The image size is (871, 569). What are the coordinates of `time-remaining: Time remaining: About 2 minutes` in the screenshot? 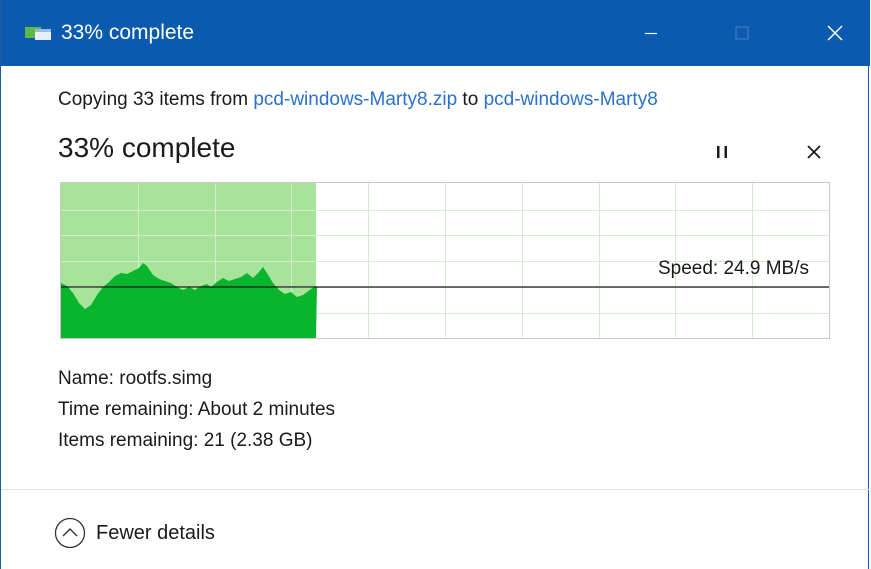 It's located at (197, 409).